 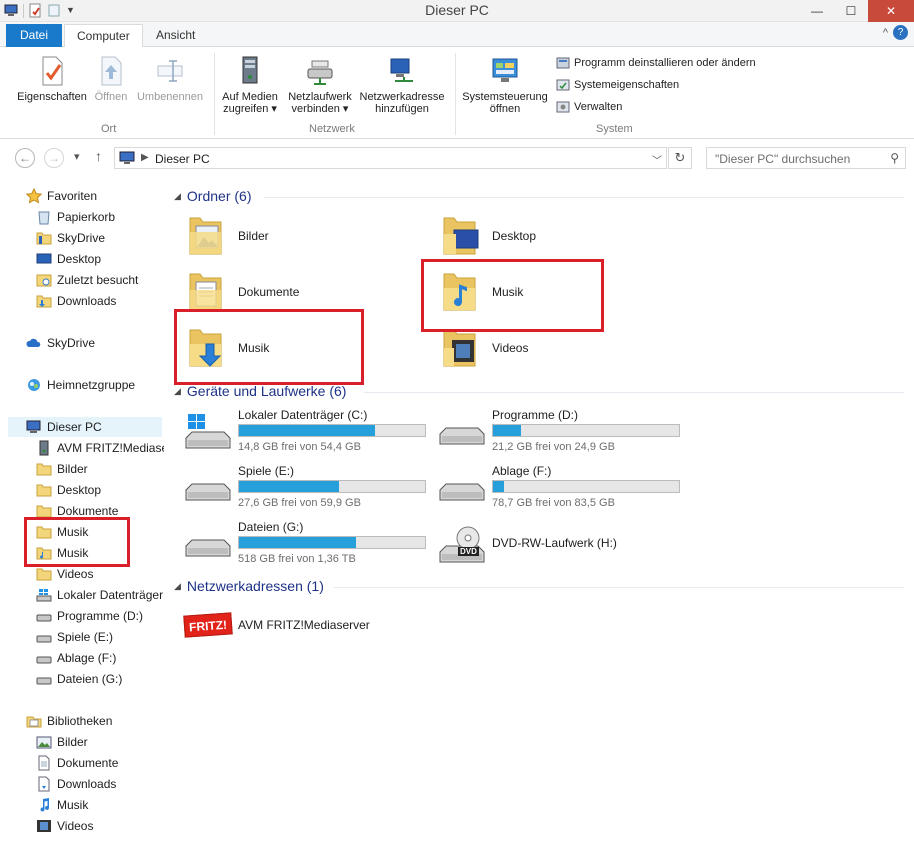 What do you see at coordinates (320, 97) in the screenshot?
I see `netzlaufwerk-label-1: Netzlaufwerk` at bounding box center [320, 97].